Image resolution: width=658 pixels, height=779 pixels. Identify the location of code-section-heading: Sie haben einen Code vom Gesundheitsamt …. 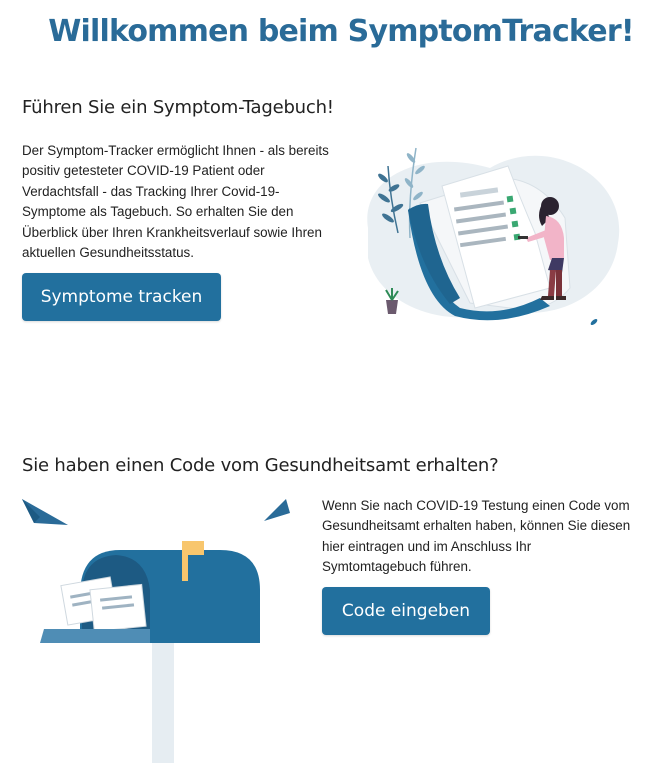
(260, 465).